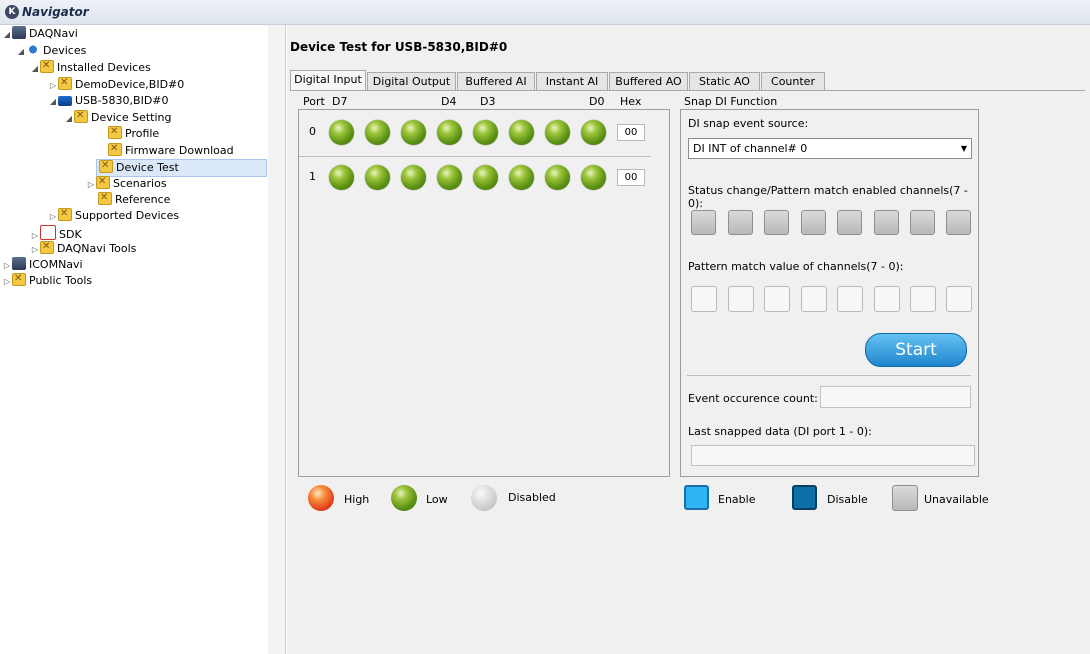 The width and height of the screenshot is (1090, 654). What do you see at coordinates (133, 133) in the screenshot?
I see `tree-item-profile: Profile` at bounding box center [133, 133].